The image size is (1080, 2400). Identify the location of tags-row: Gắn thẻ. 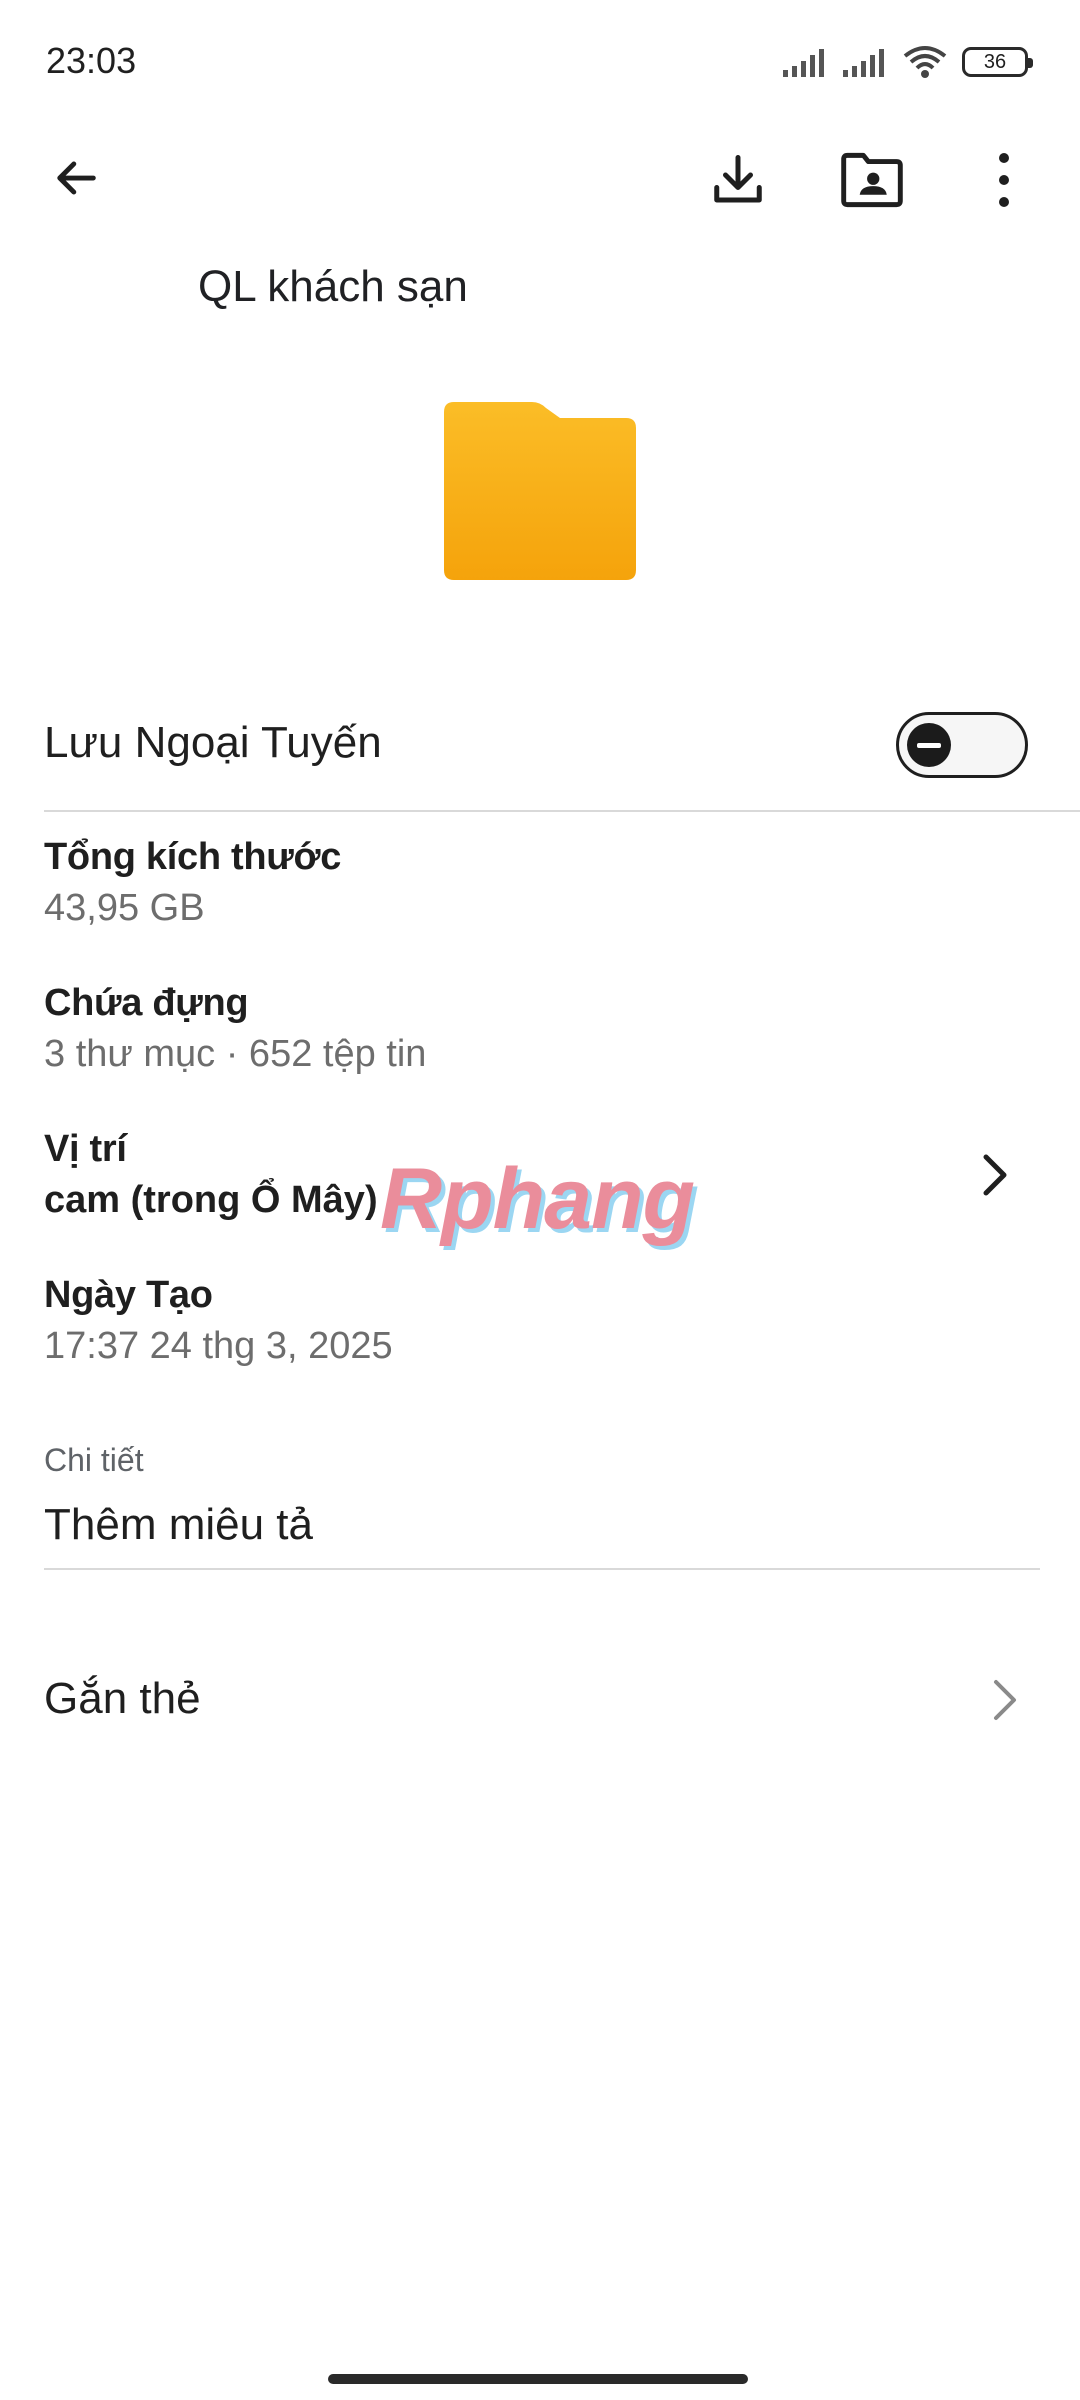
(539, 1700).